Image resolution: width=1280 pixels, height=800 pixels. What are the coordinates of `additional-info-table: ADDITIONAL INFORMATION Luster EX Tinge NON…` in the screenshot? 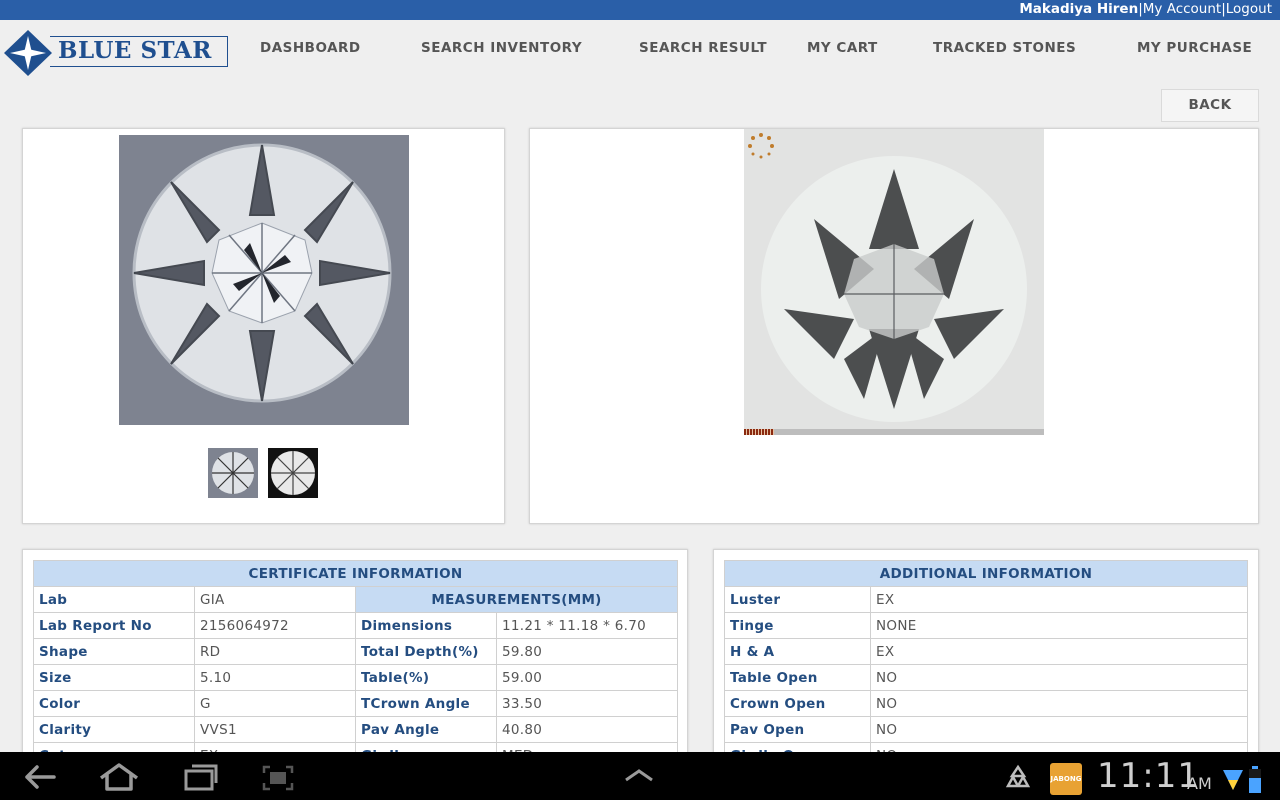 It's located at (986, 664).